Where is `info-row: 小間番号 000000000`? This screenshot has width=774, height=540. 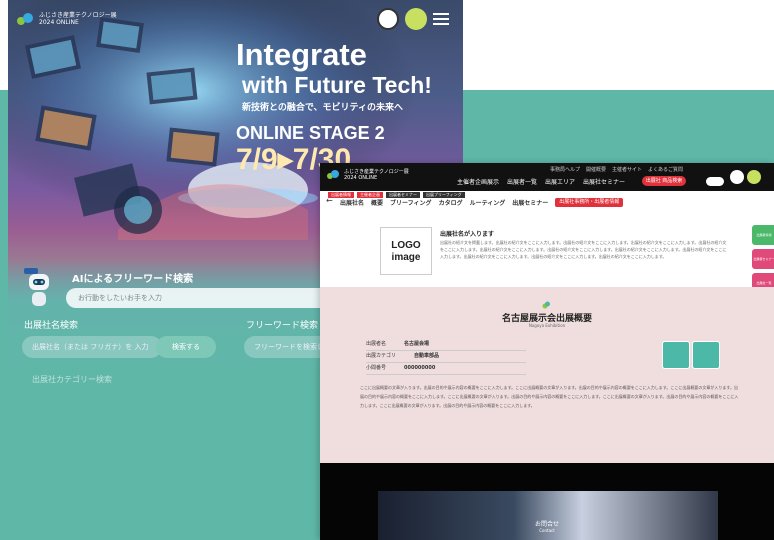 info-row: 小間番号 000000000 is located at coordinates (446, 369).